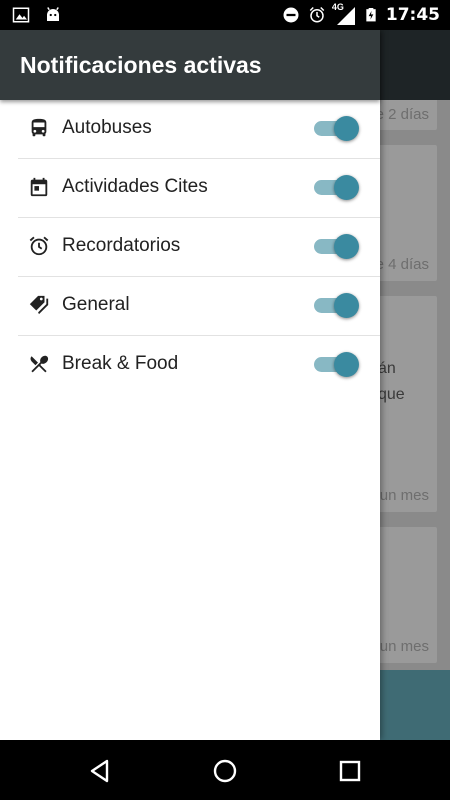  Describe the element at coordinates (199, 129) in the screenshot. I see `notification-row-autobuses: Autobuses` at that location.